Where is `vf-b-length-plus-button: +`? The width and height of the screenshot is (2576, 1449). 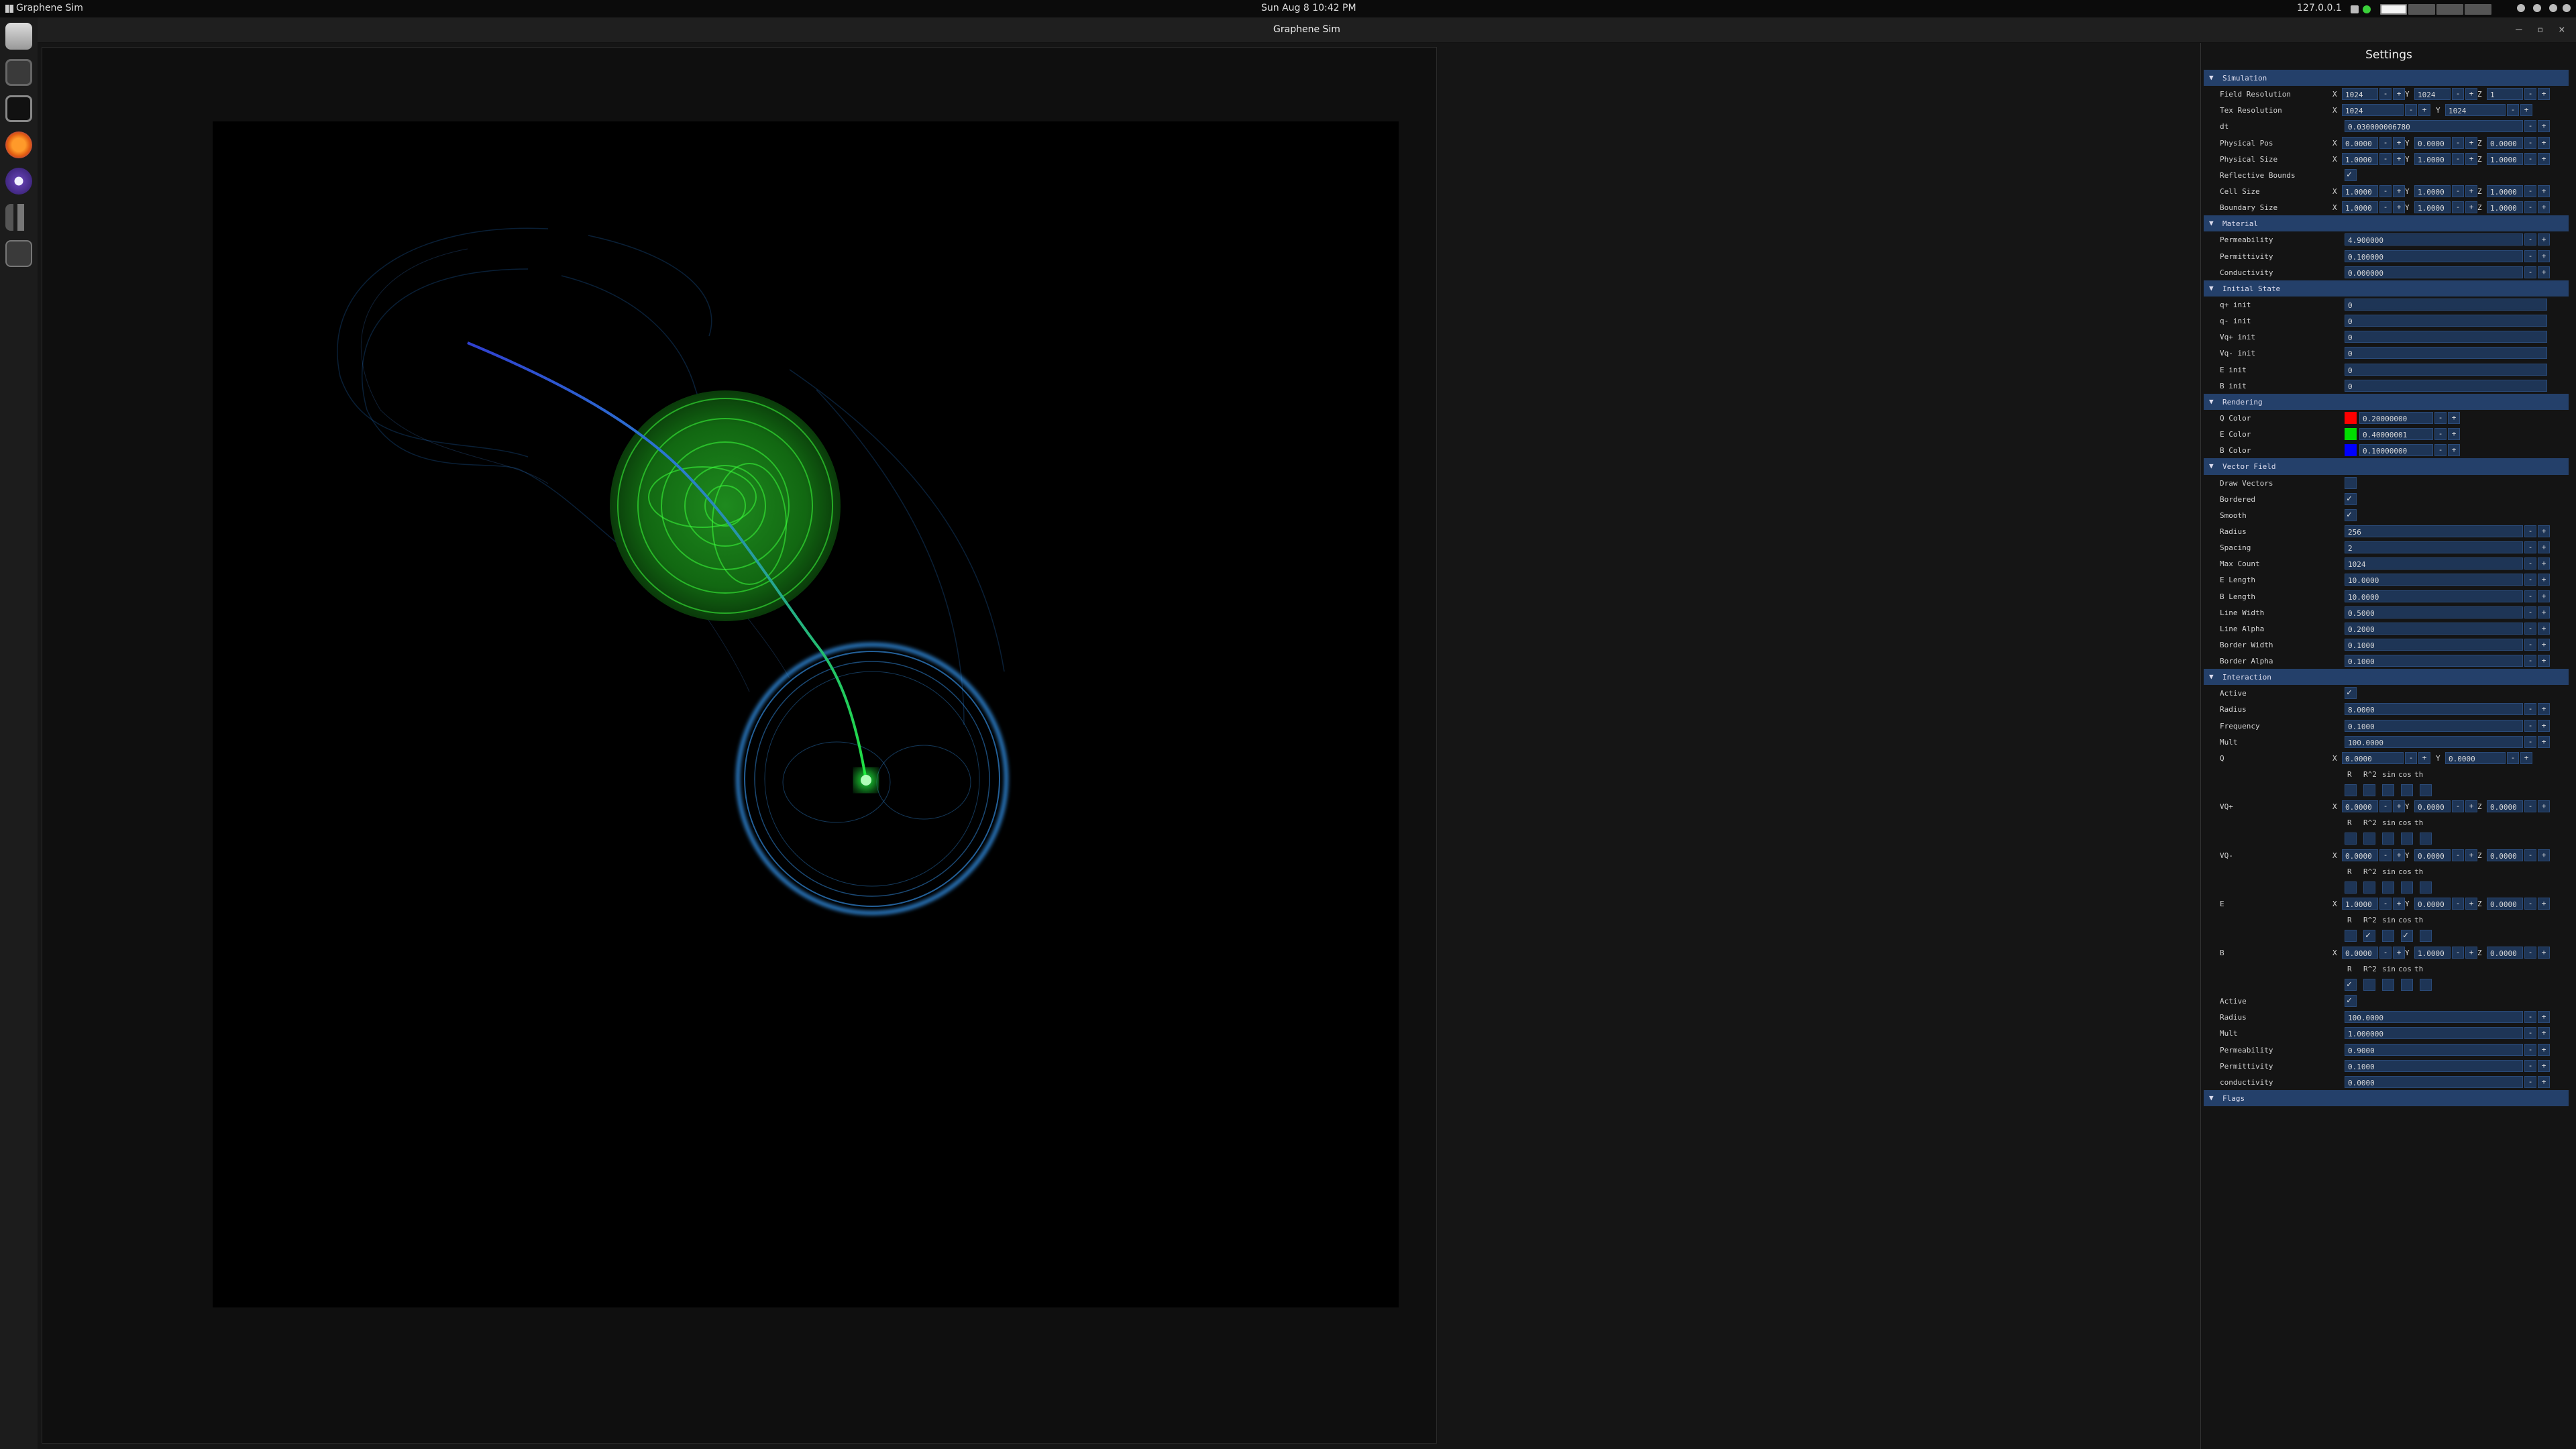 vf-b-length-plus-button: + is located at coordinates (2544, 596).